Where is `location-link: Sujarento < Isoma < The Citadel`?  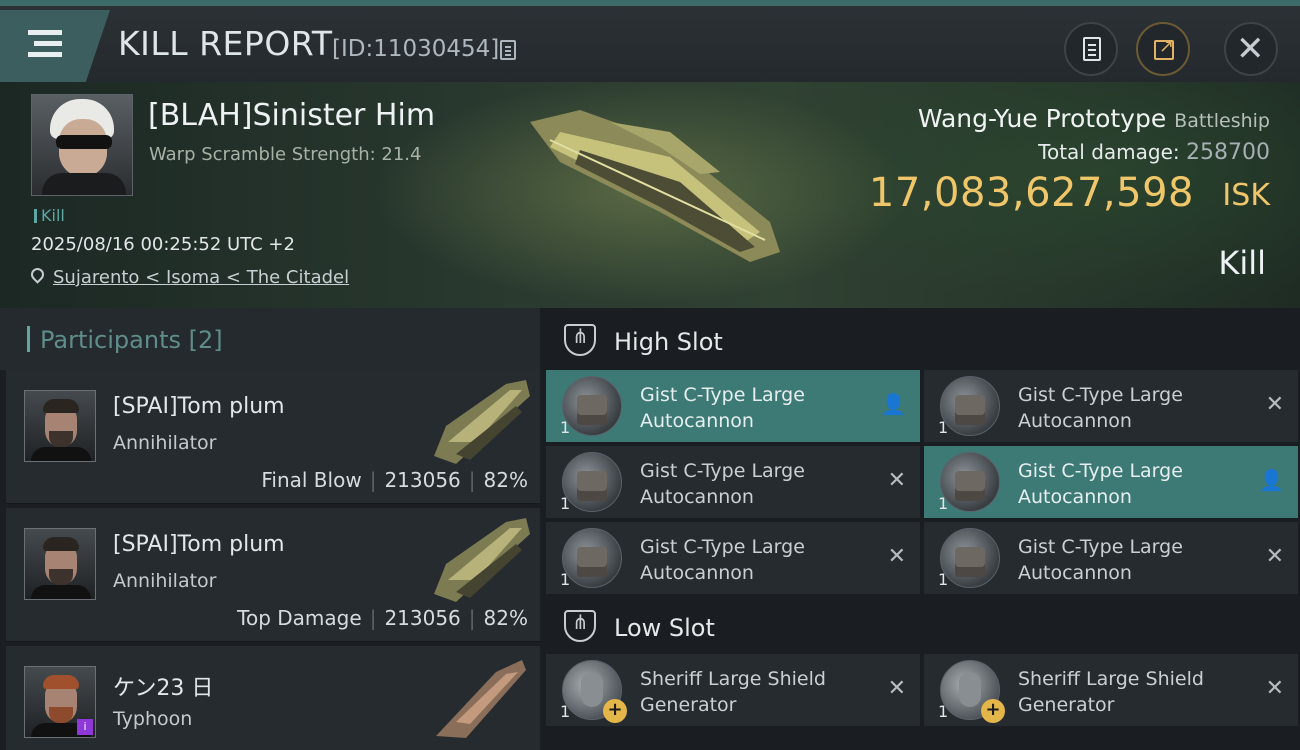
location-link: Sujarento < Isoma < The Citadel is located at coordinates (201, 277).